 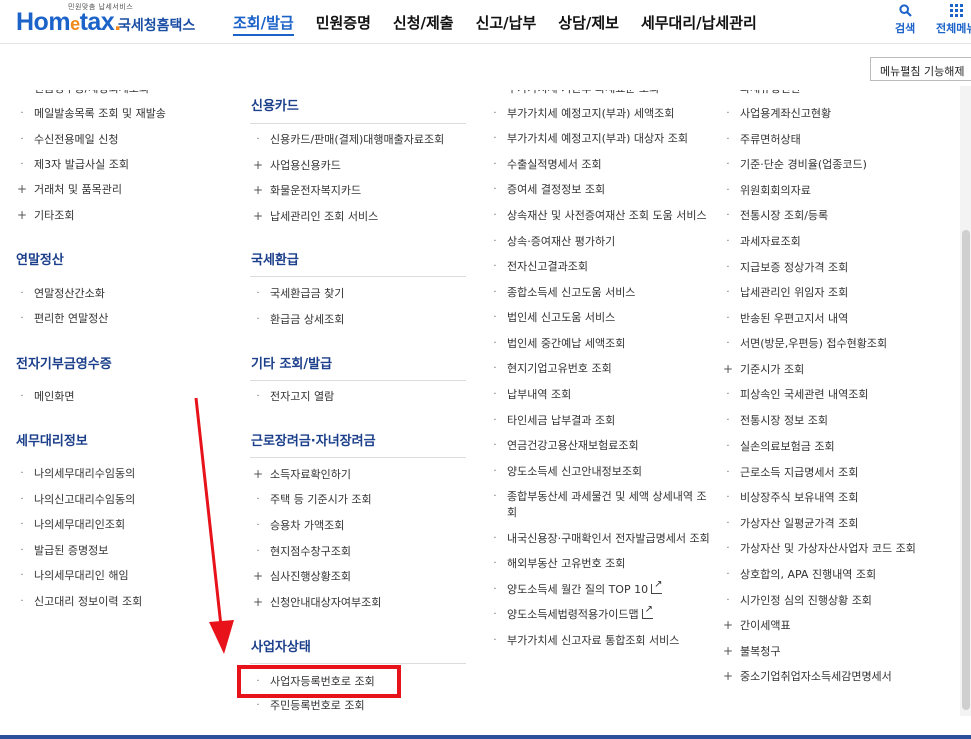 I want to click on list-item: · 신용카드/판매(결제)대행매출자료조회, so click(x=347, y=140).